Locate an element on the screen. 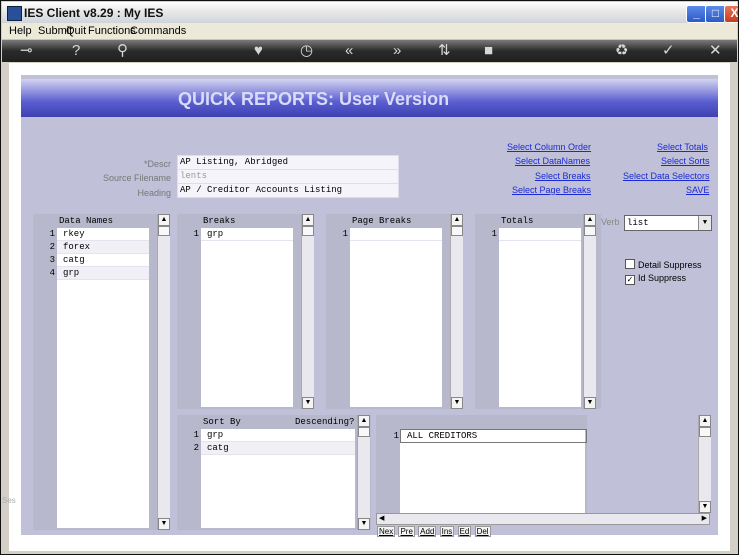  forward-icon: » is located at coordinates (397, 51).